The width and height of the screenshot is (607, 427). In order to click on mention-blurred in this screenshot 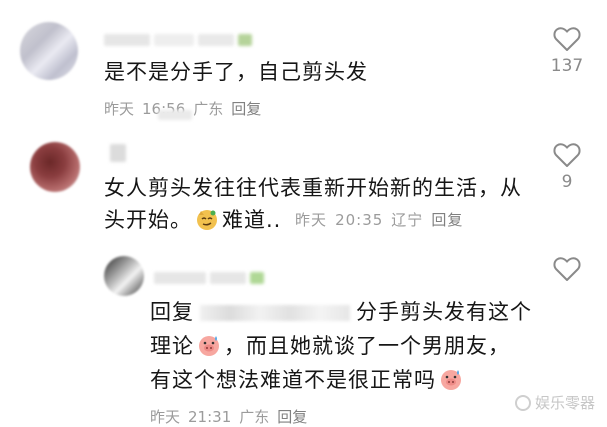, I will do `click(275, 313)`.